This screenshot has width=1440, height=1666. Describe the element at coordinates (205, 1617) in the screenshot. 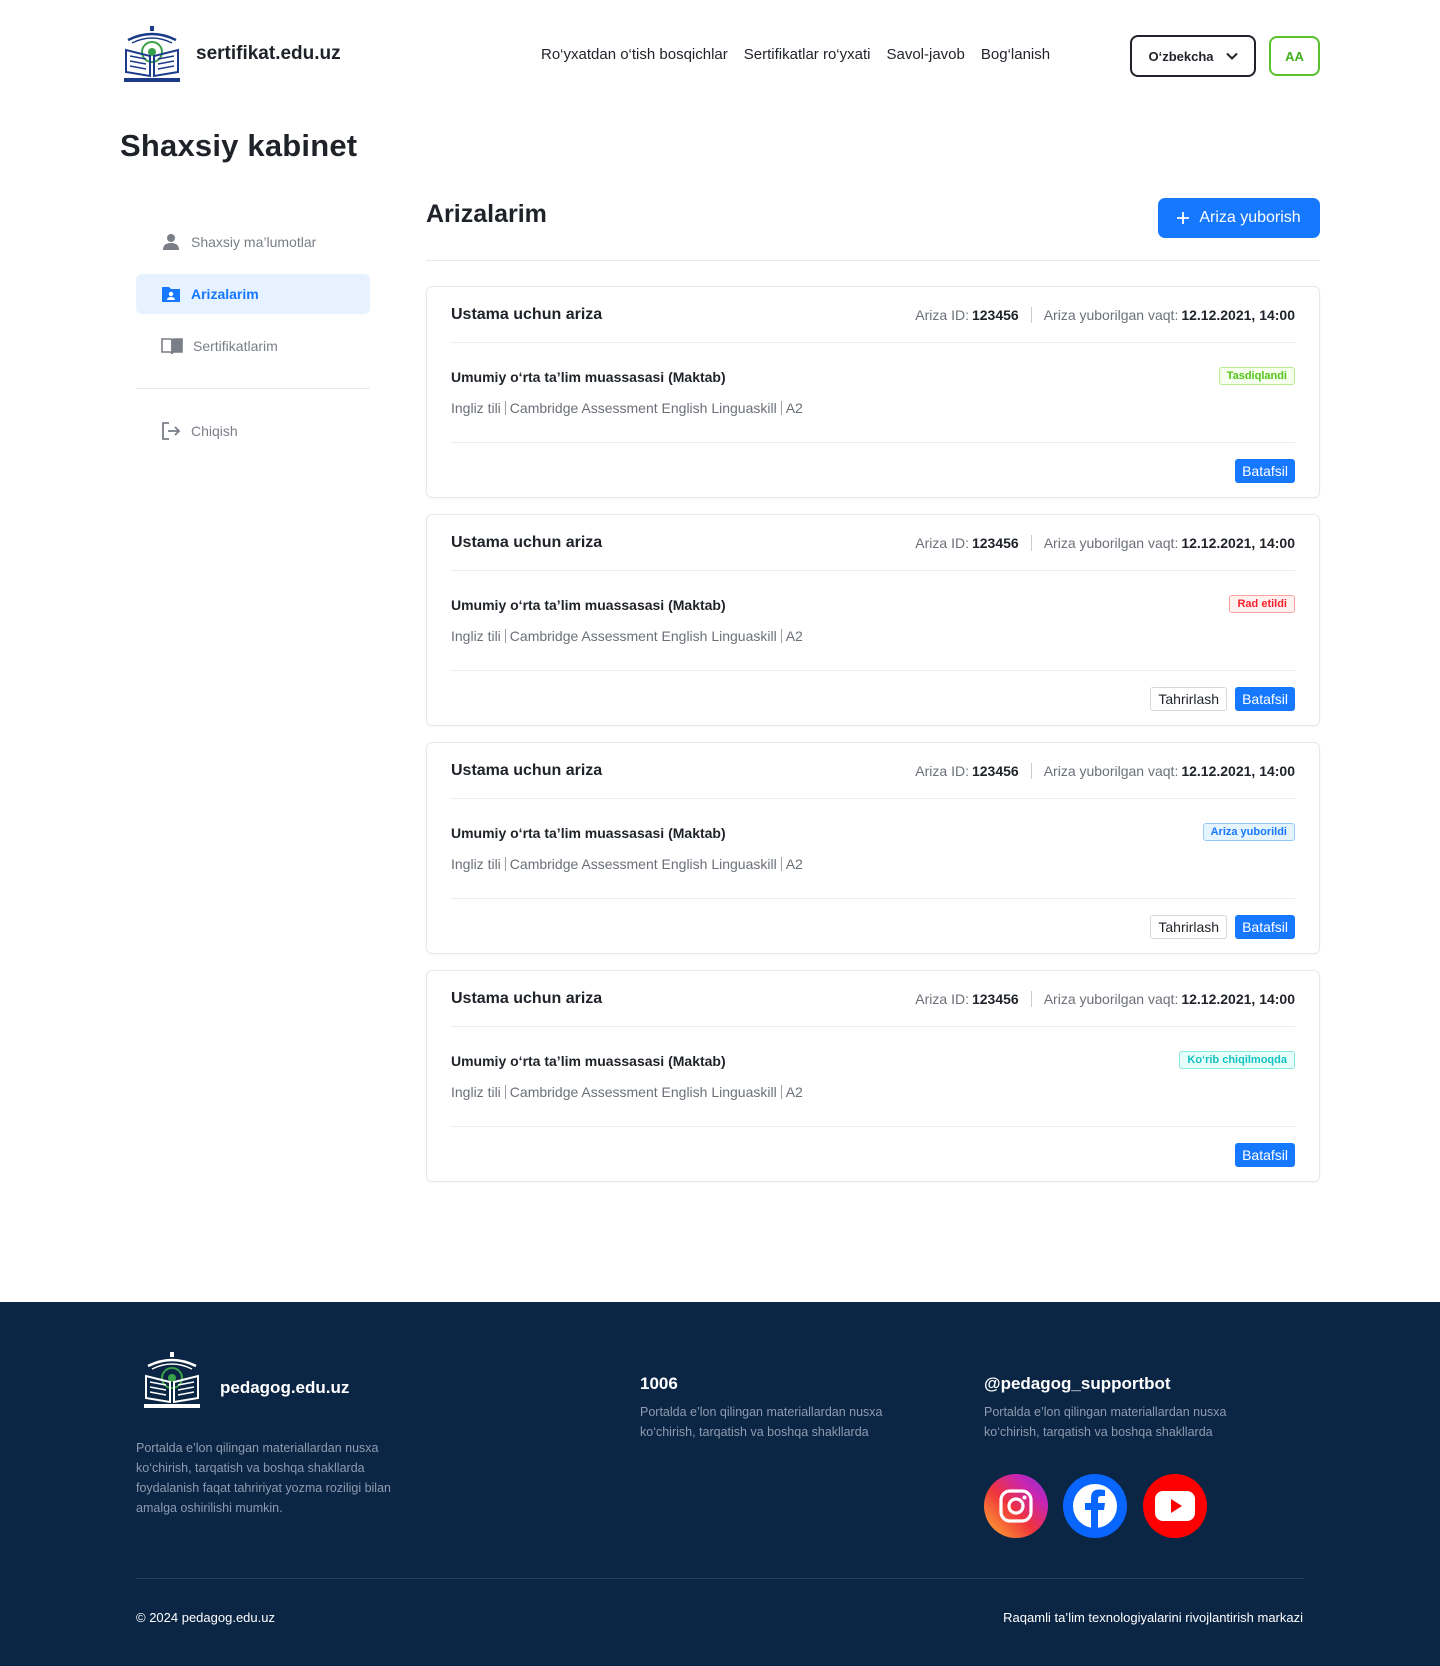

I see `copyright: © 2024 pedagog.edu.uz` at that location.